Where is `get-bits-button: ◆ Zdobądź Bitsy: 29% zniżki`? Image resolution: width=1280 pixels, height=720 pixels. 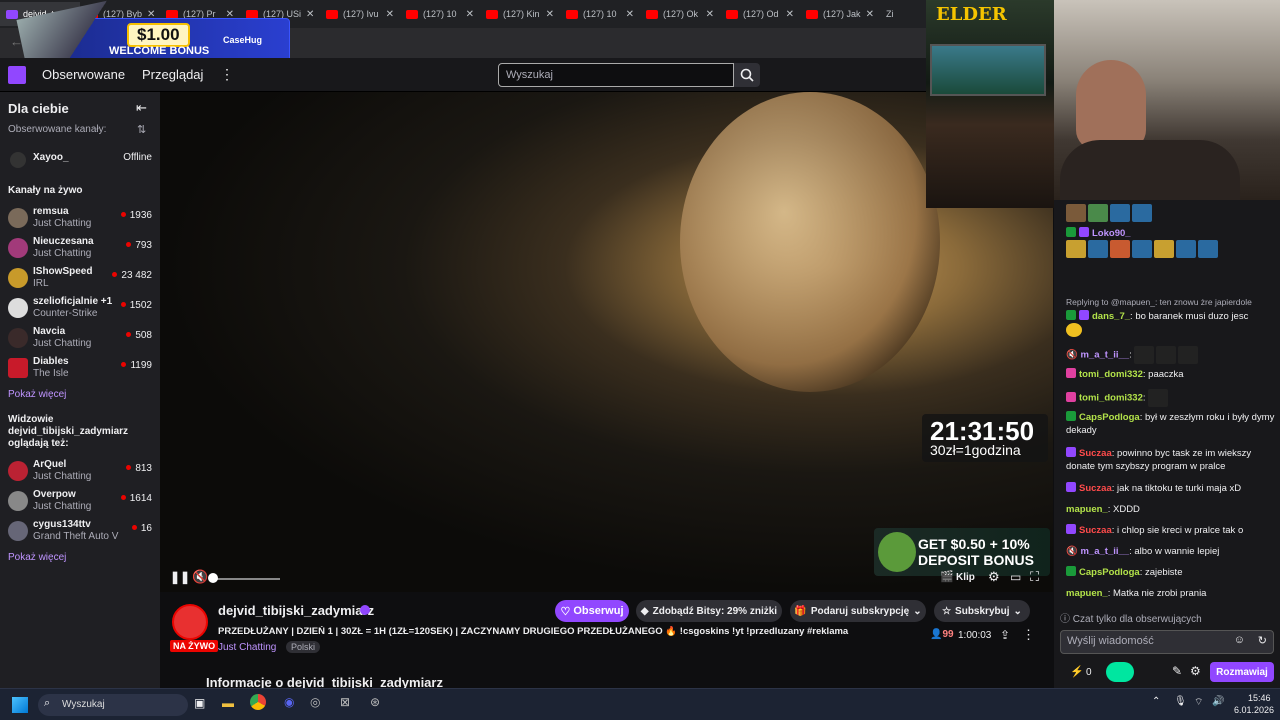 get-bits-button: ◆ Zdobądź Bitsy: 29% zniżki is located at coordinates (709, 611).